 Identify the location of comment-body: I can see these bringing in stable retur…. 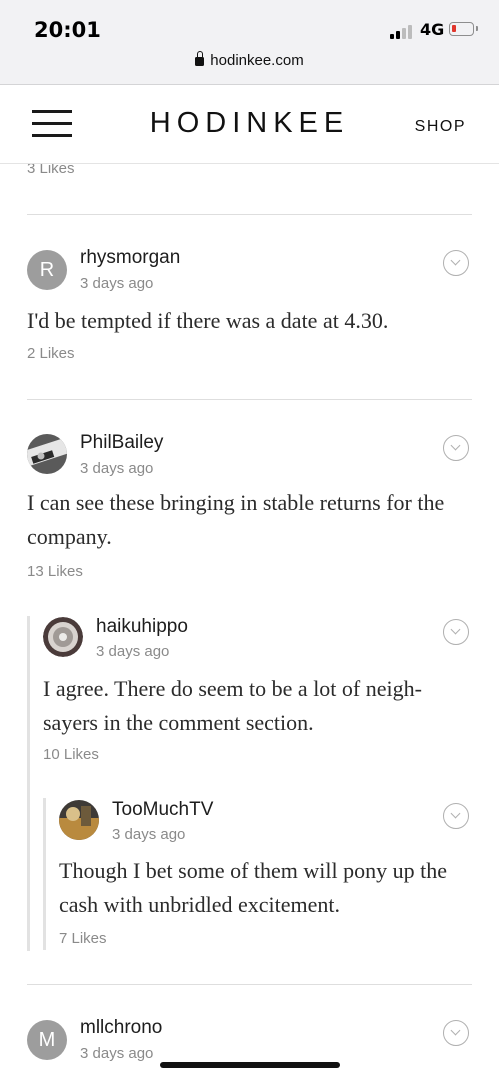
(236, 519).